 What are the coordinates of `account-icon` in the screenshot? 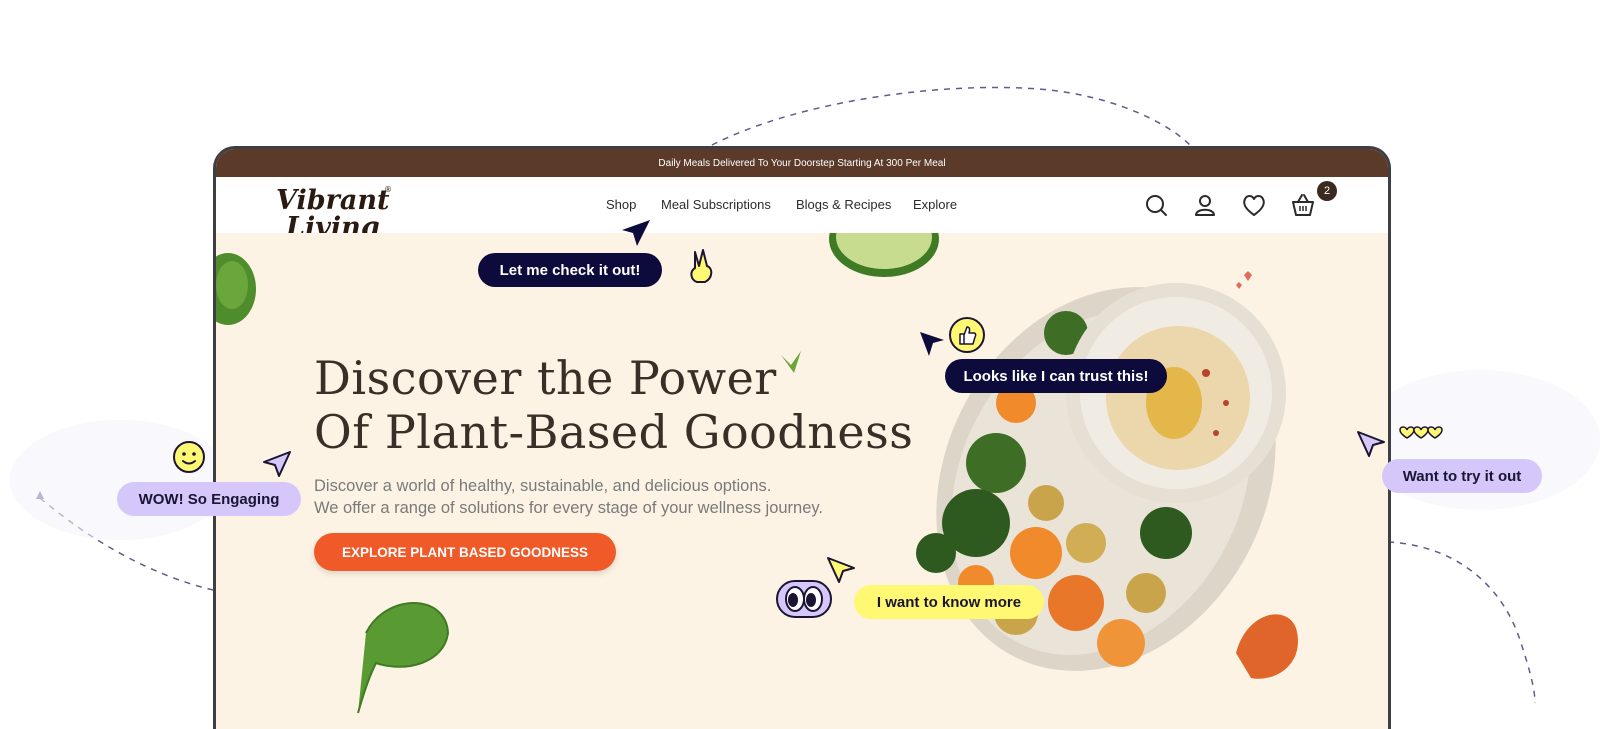 It's located at (1205, 205).